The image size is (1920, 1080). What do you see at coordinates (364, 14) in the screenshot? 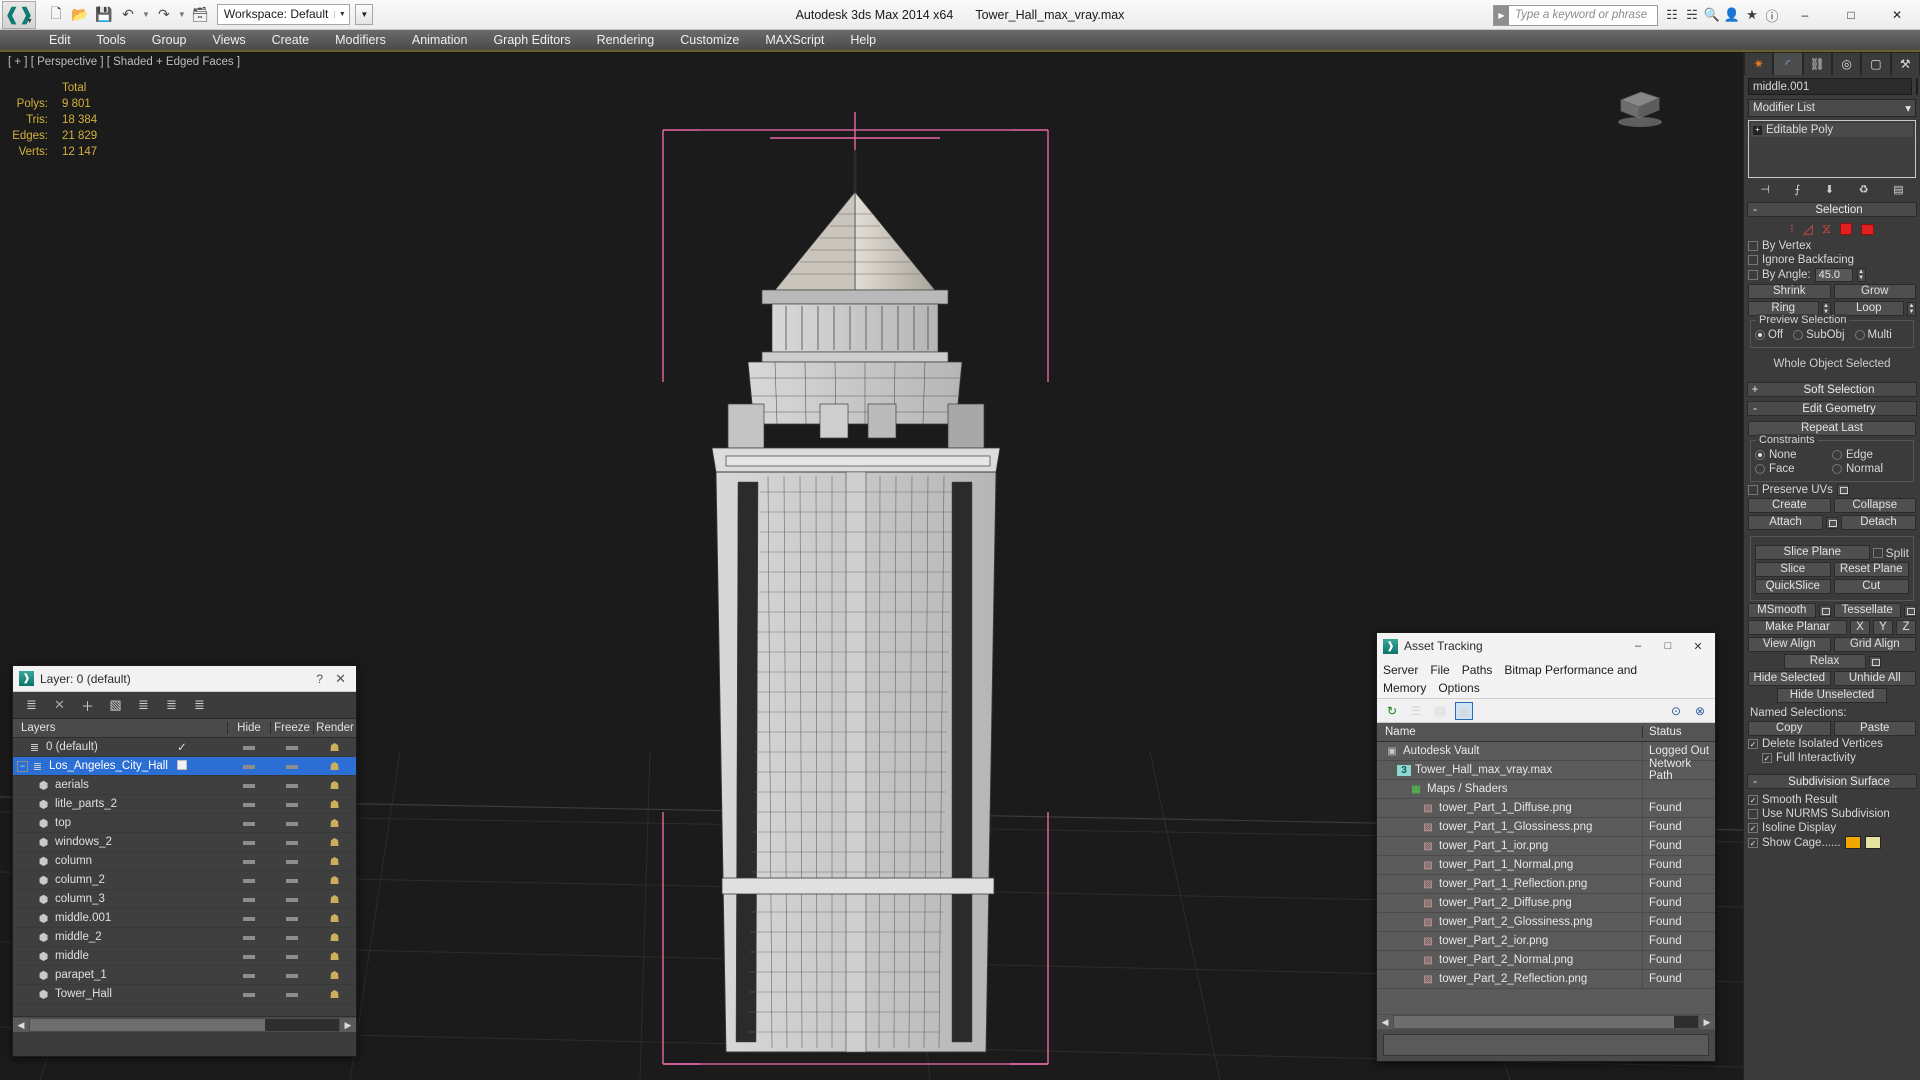
I see `workspace-dropdown-button: ▼` at bounding box center [364, 14].